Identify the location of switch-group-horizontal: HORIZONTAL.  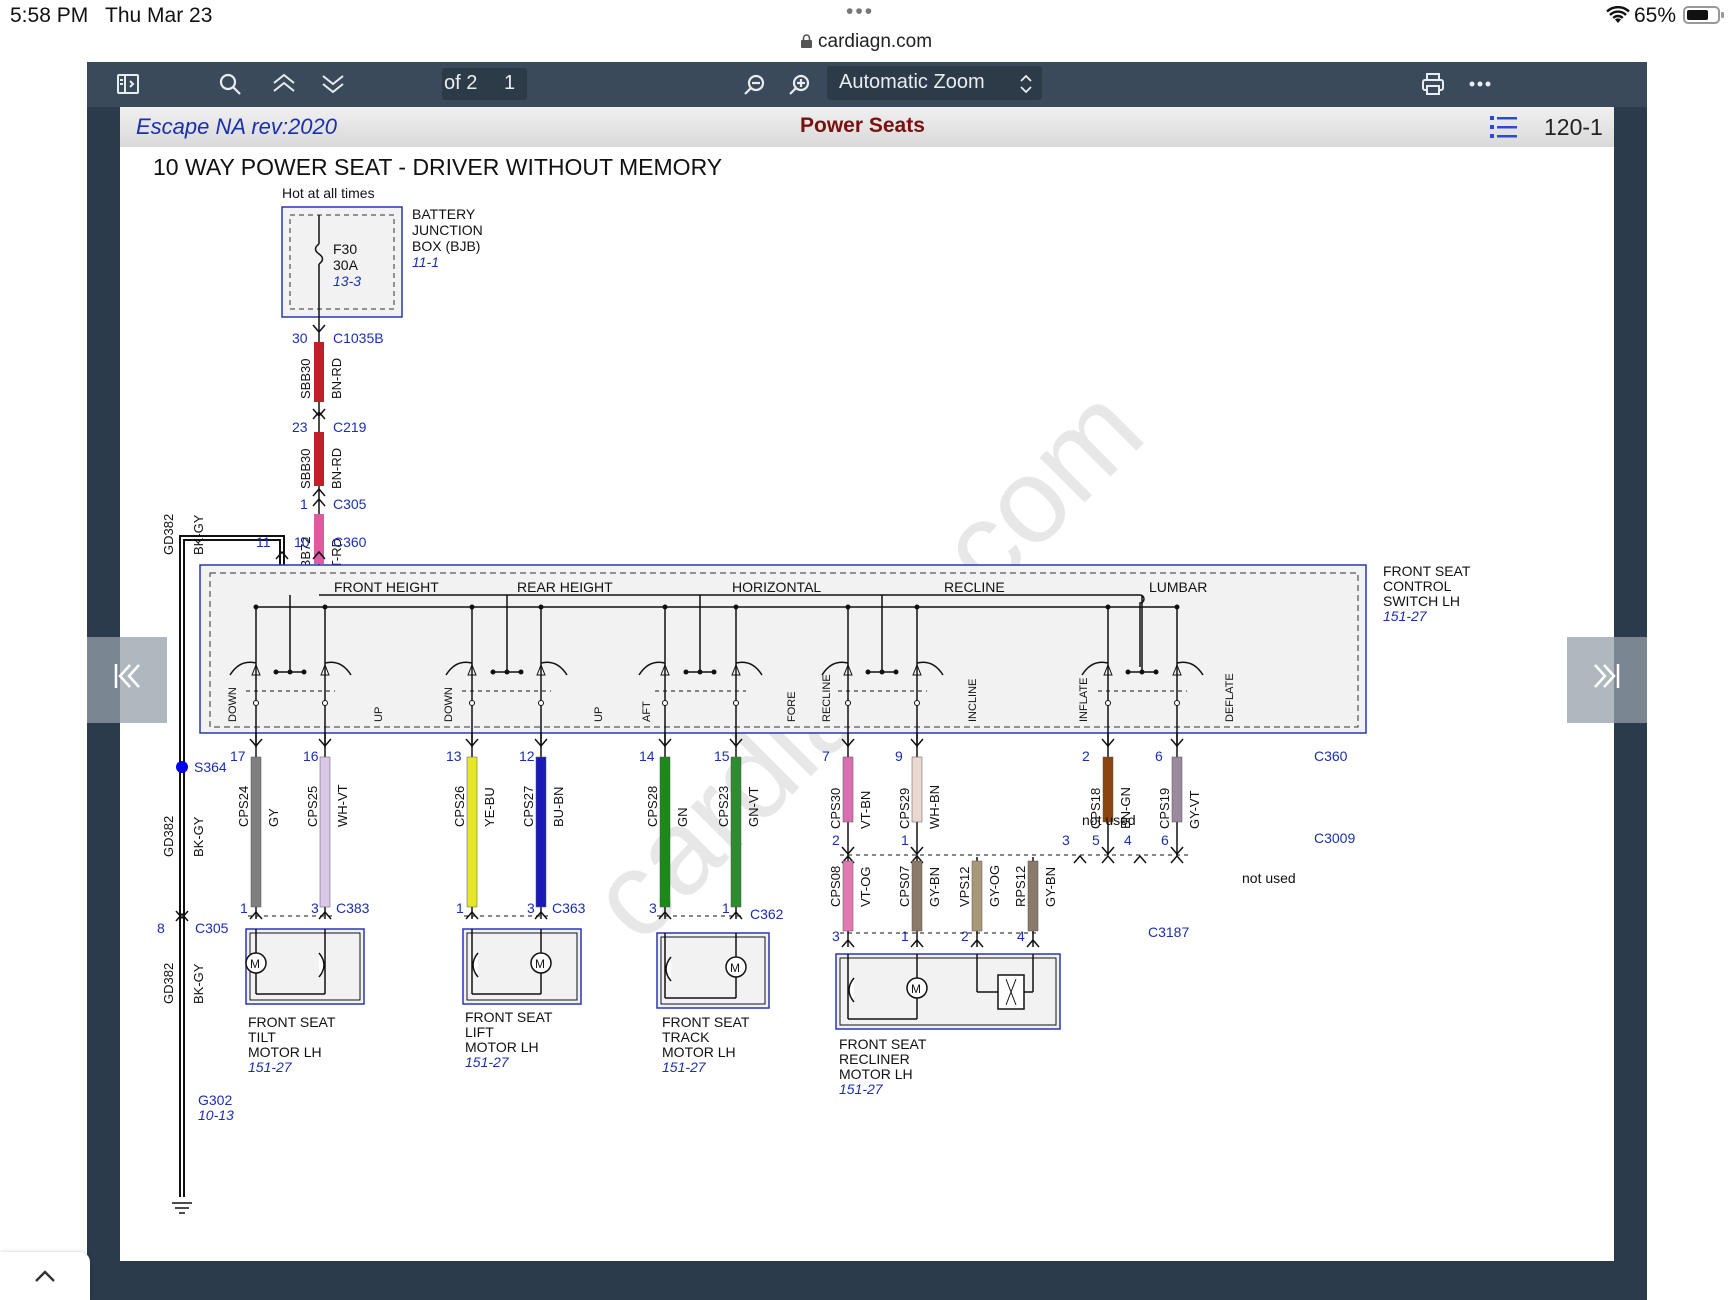
(776, 587).